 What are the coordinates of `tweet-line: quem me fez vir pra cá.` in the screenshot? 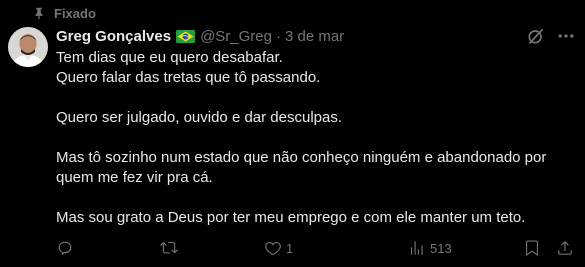 It's located at (134, 177).